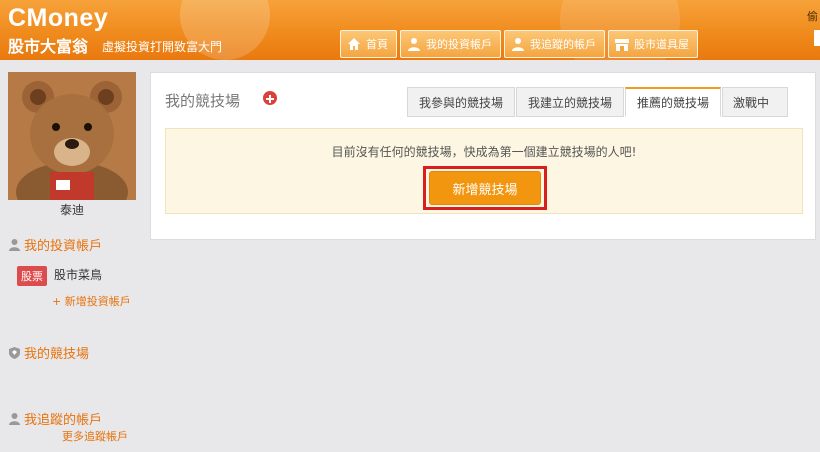 The image size is (820, 452). What do you see at coordinates (812, 16) in the screenshot?
I see `header-edge-text: 偷` at bounding box center [812, 16].